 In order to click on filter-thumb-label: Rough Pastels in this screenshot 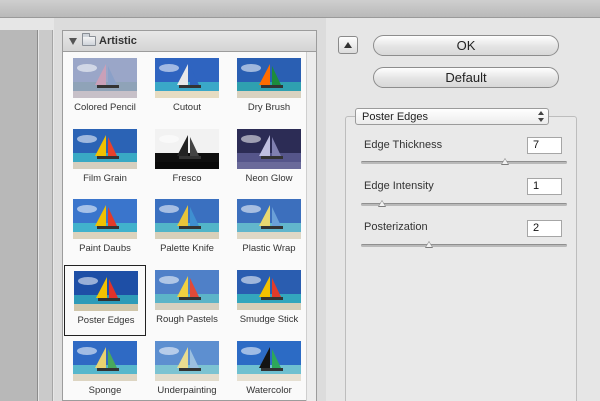, I will do `click(187, 319)`.